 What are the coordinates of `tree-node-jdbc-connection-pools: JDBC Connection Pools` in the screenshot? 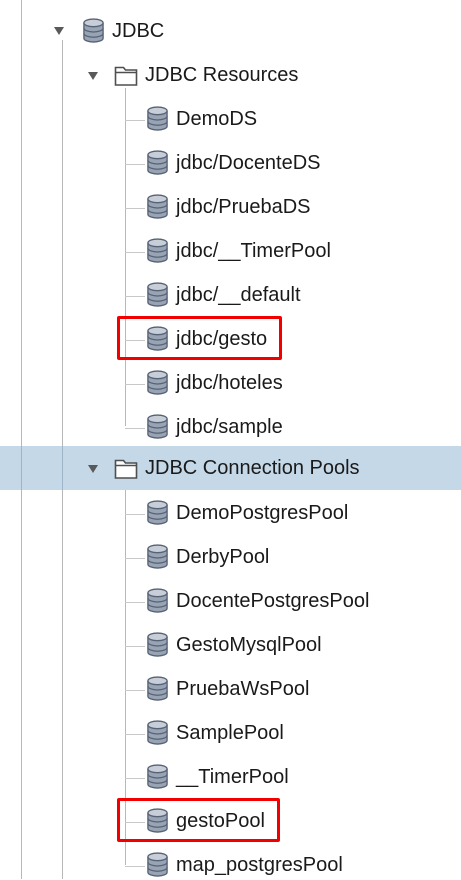 It's located at (222, 468).